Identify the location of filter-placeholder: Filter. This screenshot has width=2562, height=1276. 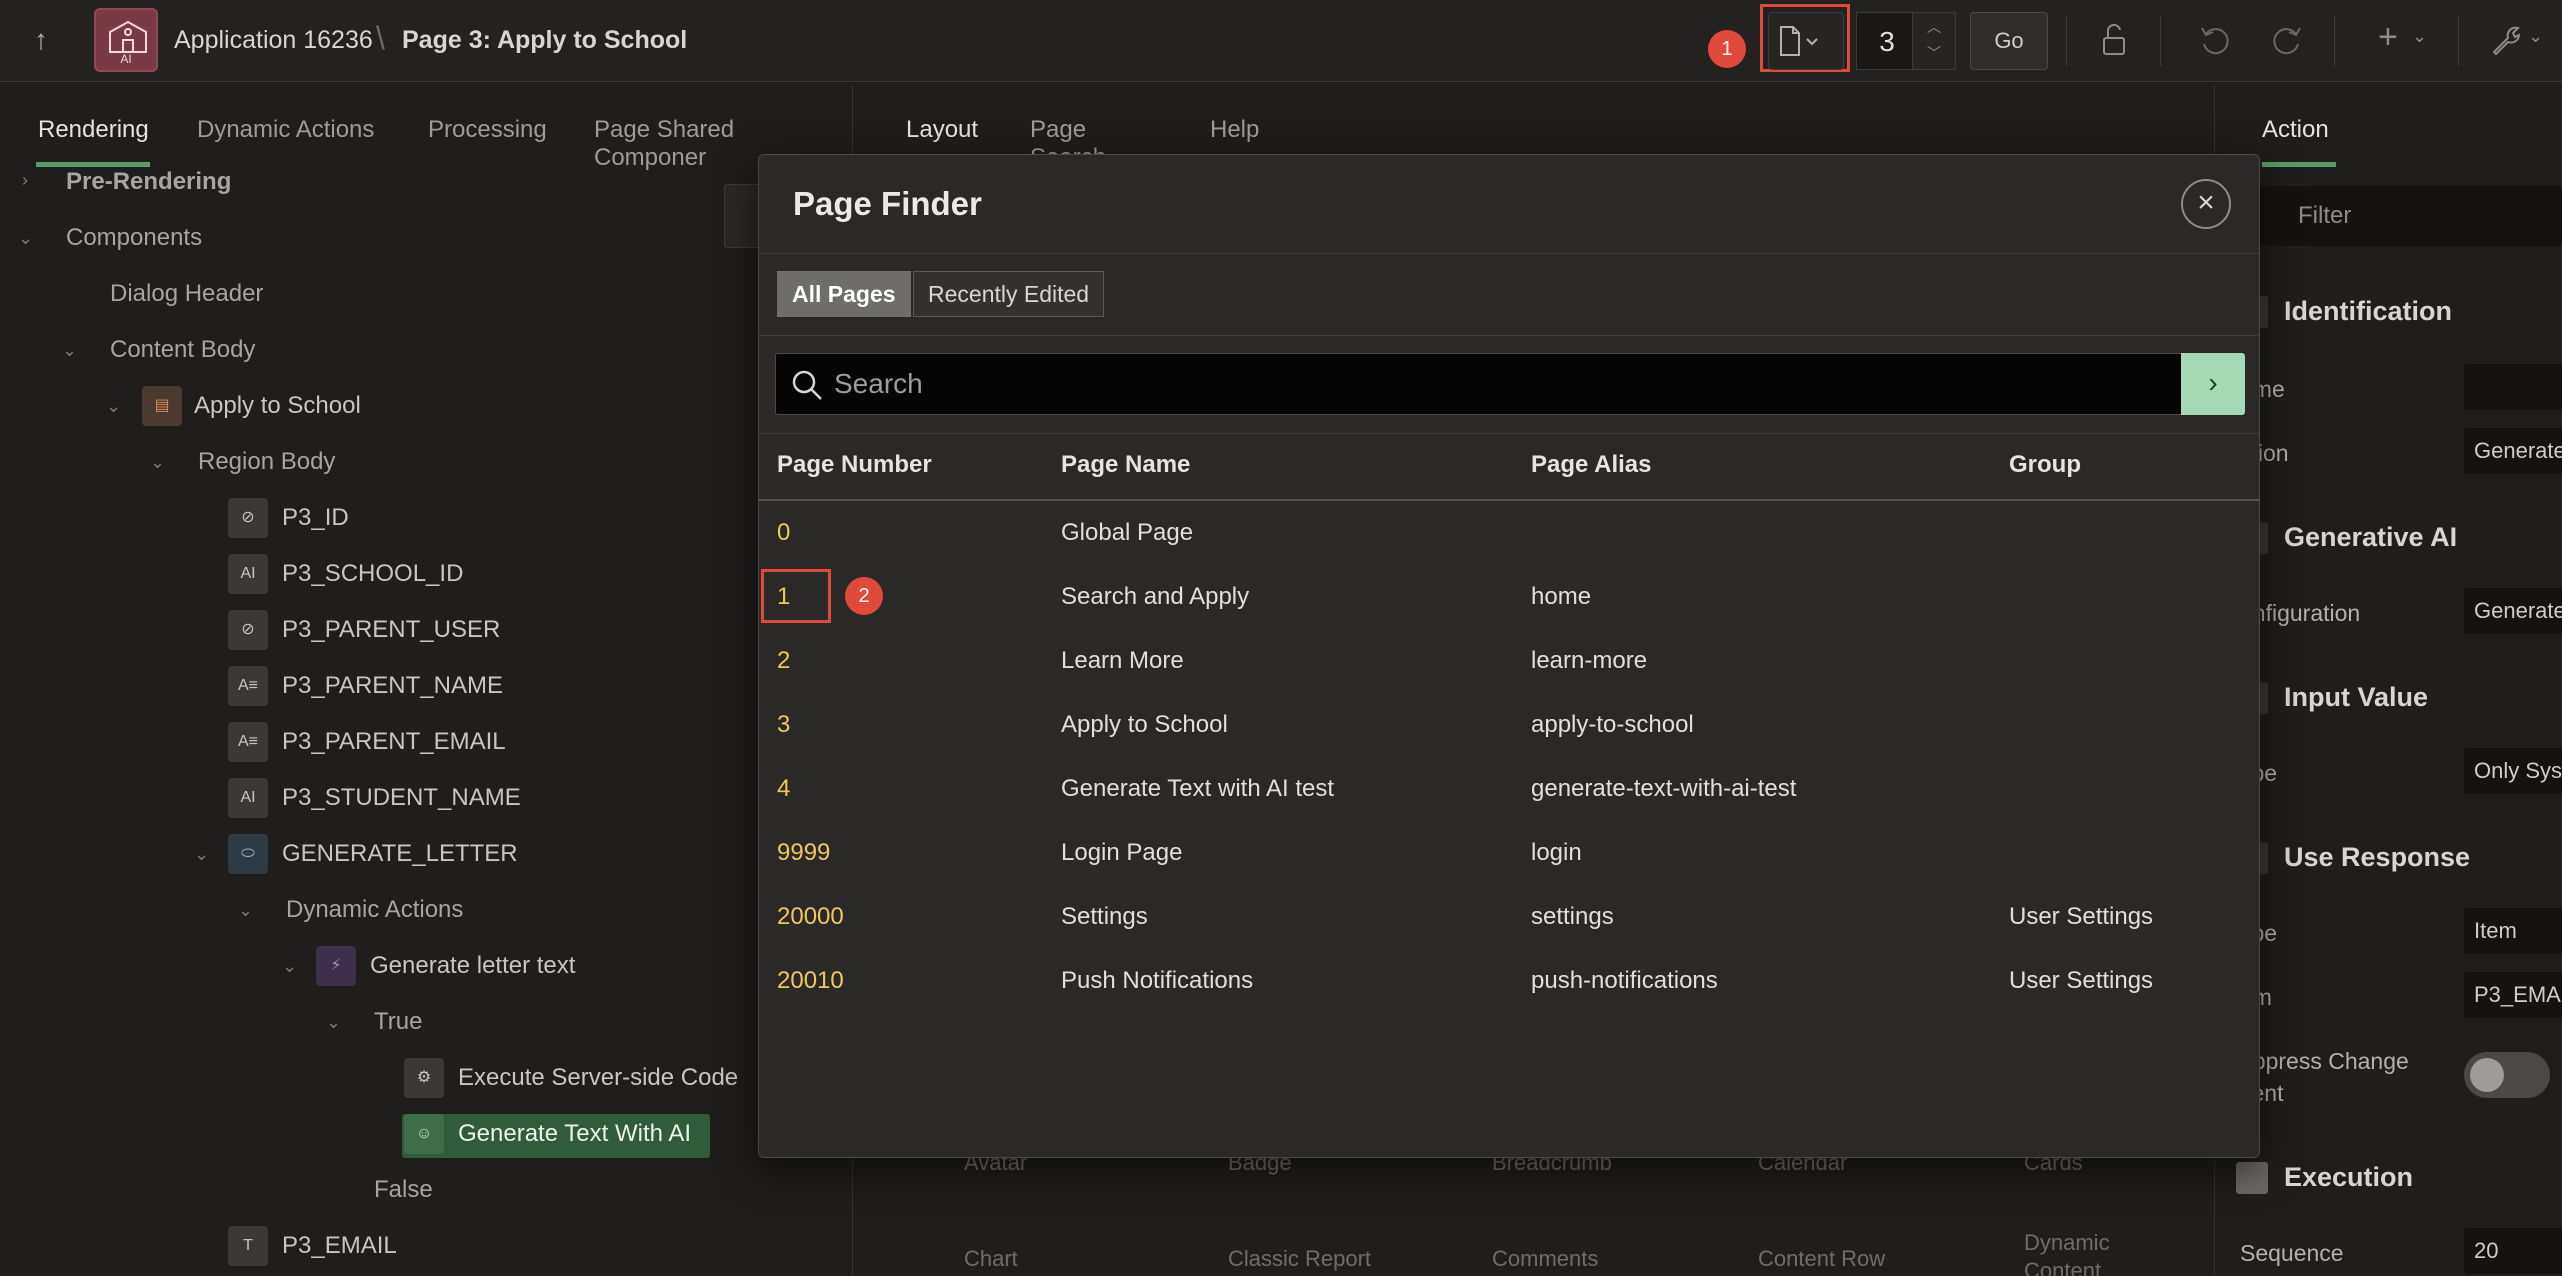
(2325, 215).